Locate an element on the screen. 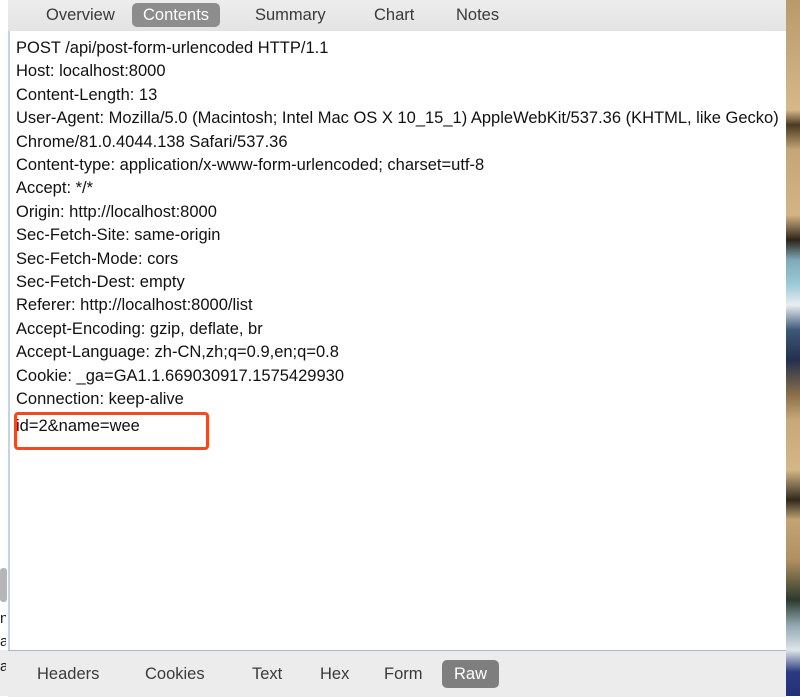 This screenshot has width=800, height=697. tab-notes: Notes is located at coordinates (477, 15).